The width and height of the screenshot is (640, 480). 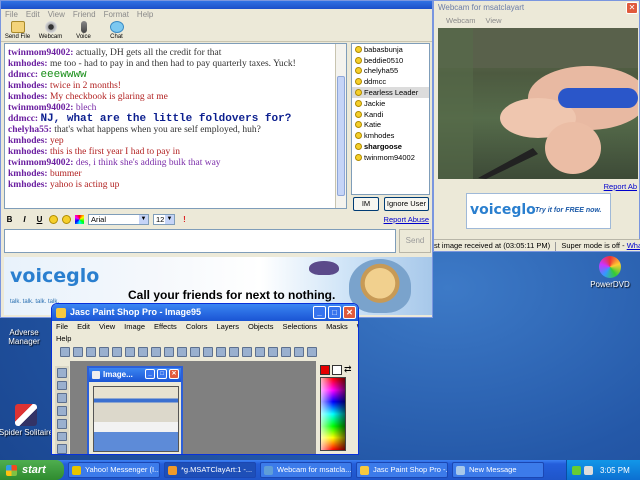 What do you see at coordinates (118, 219) in the screenshot?
I see `font-select: Arial ▼` at bounding box center [118, 219].